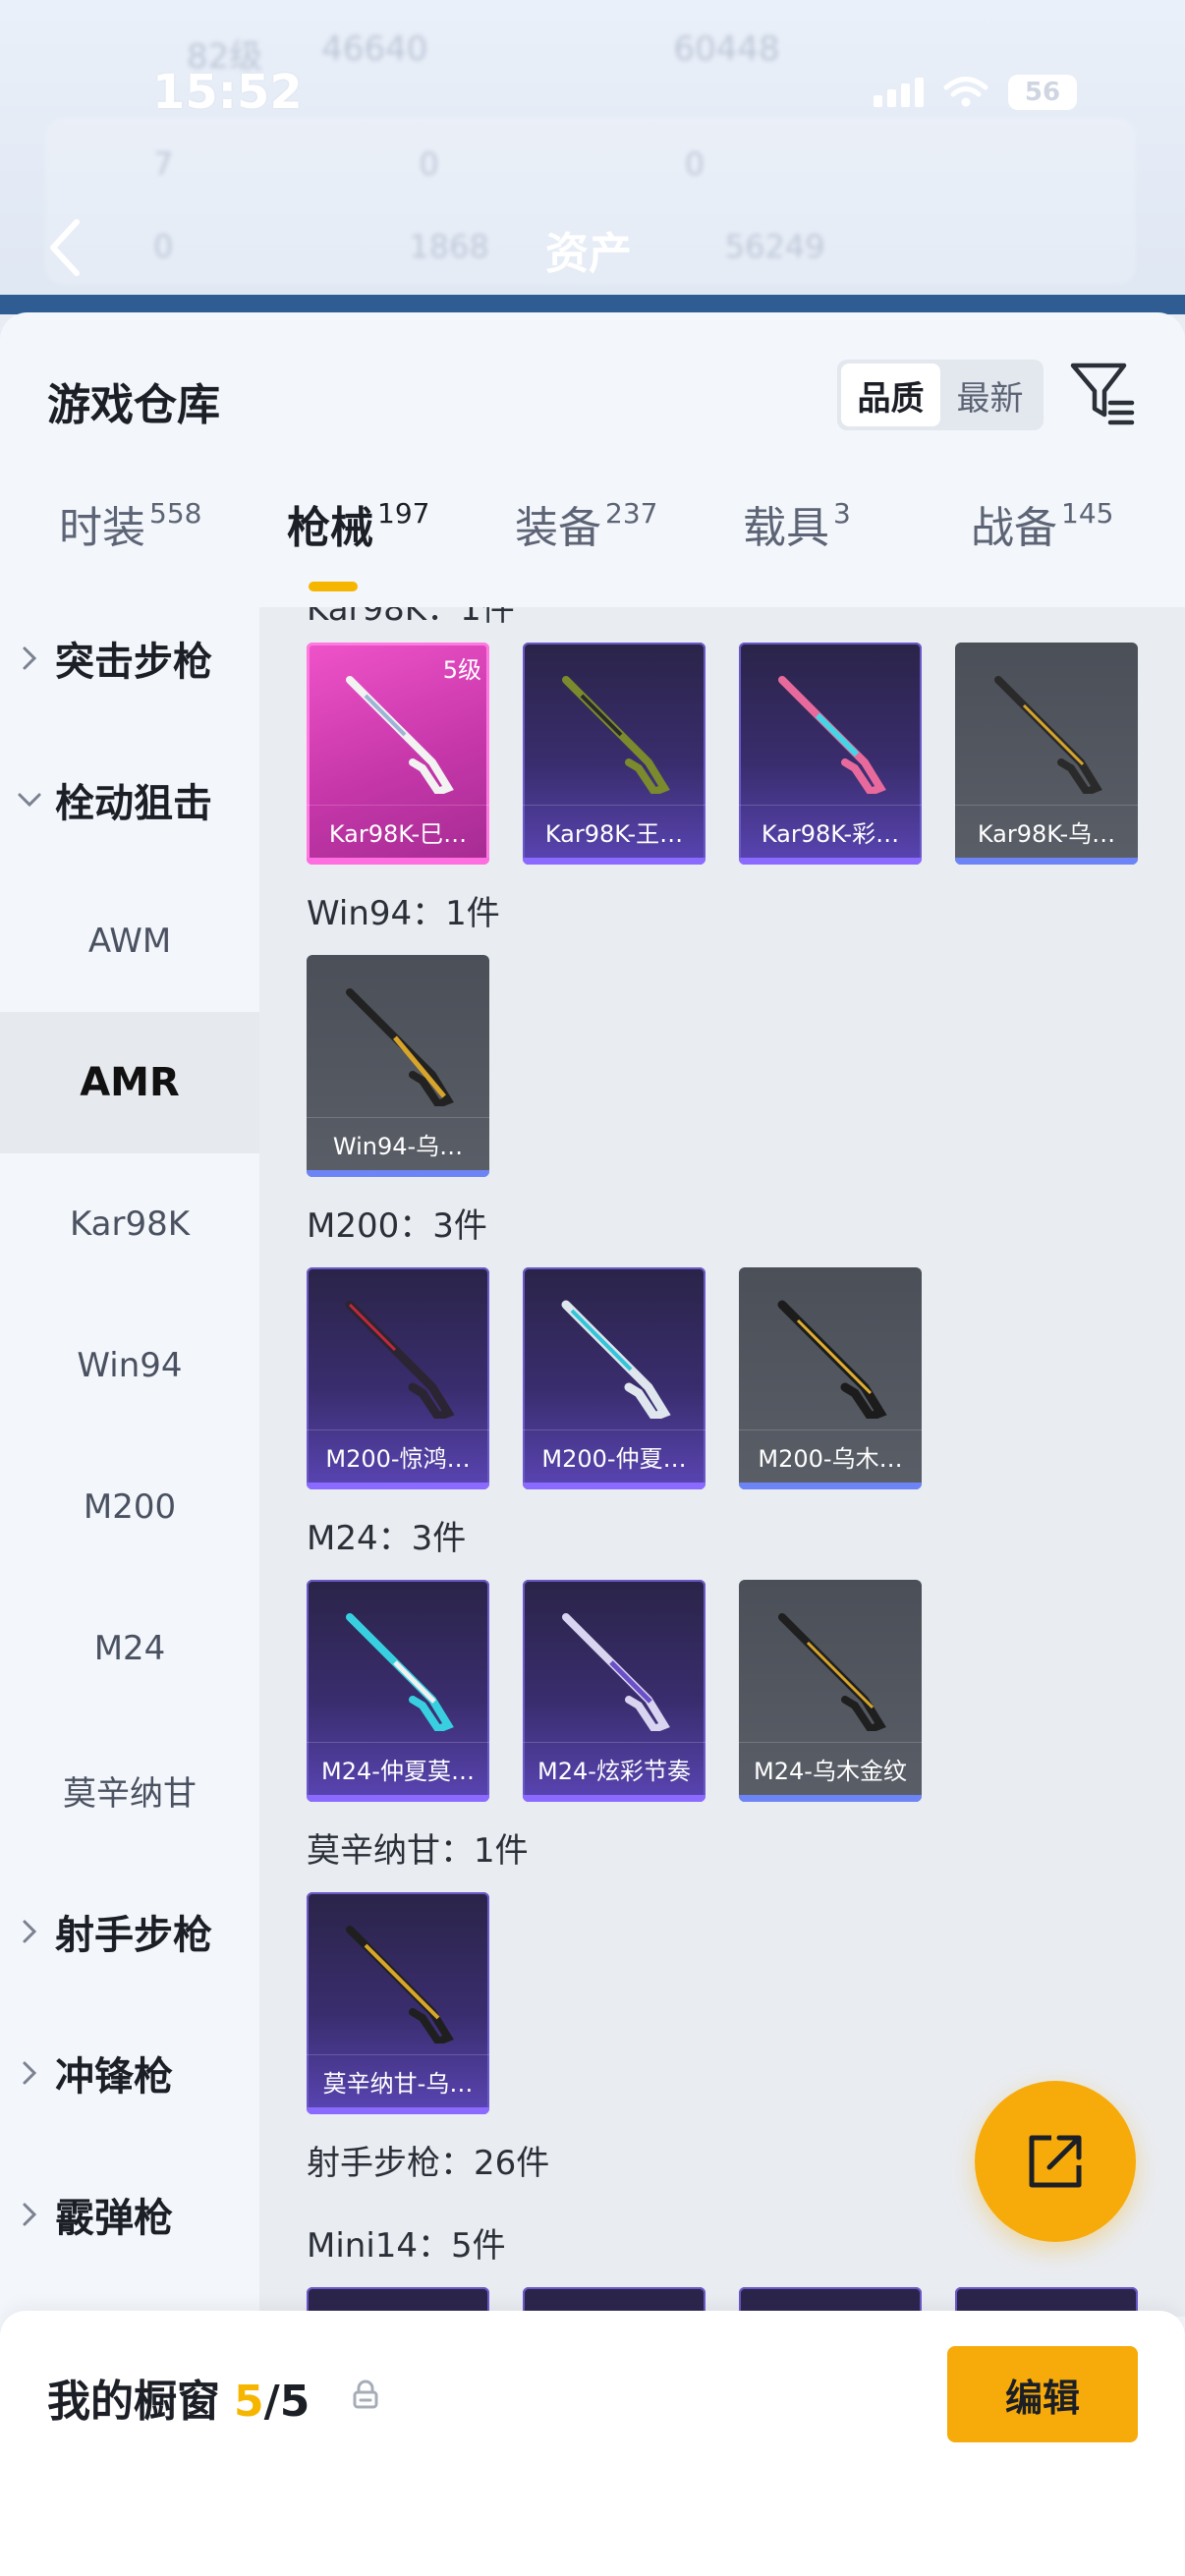 This screenshot has height=2576, width=1185. I want to click on tab-label: 载具, so click(786, 528).